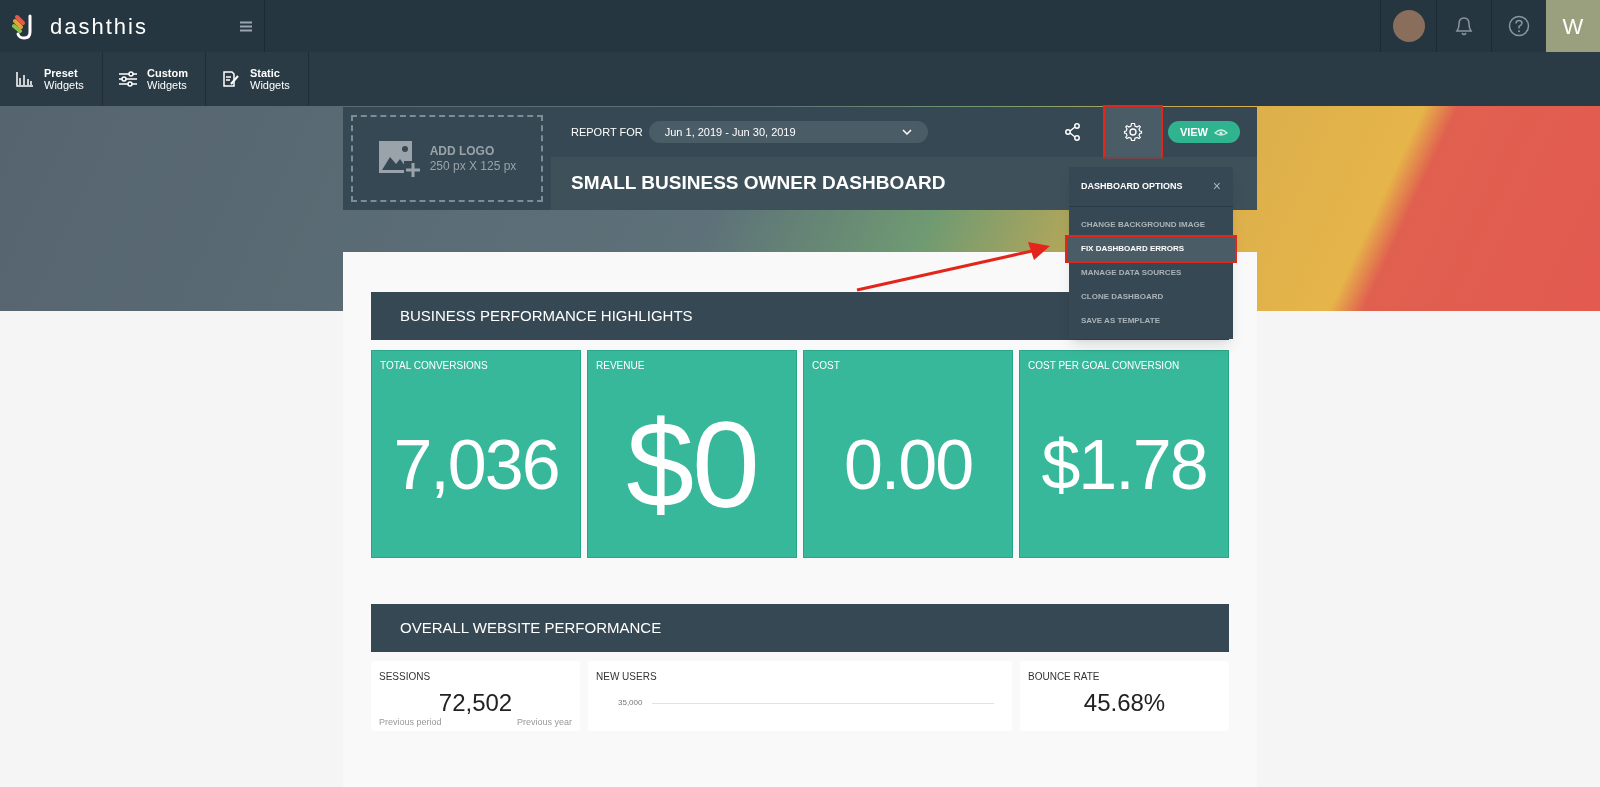 This screenshot has width=1600, height=787. I want to click on user-button: W, so click(1573, 26).